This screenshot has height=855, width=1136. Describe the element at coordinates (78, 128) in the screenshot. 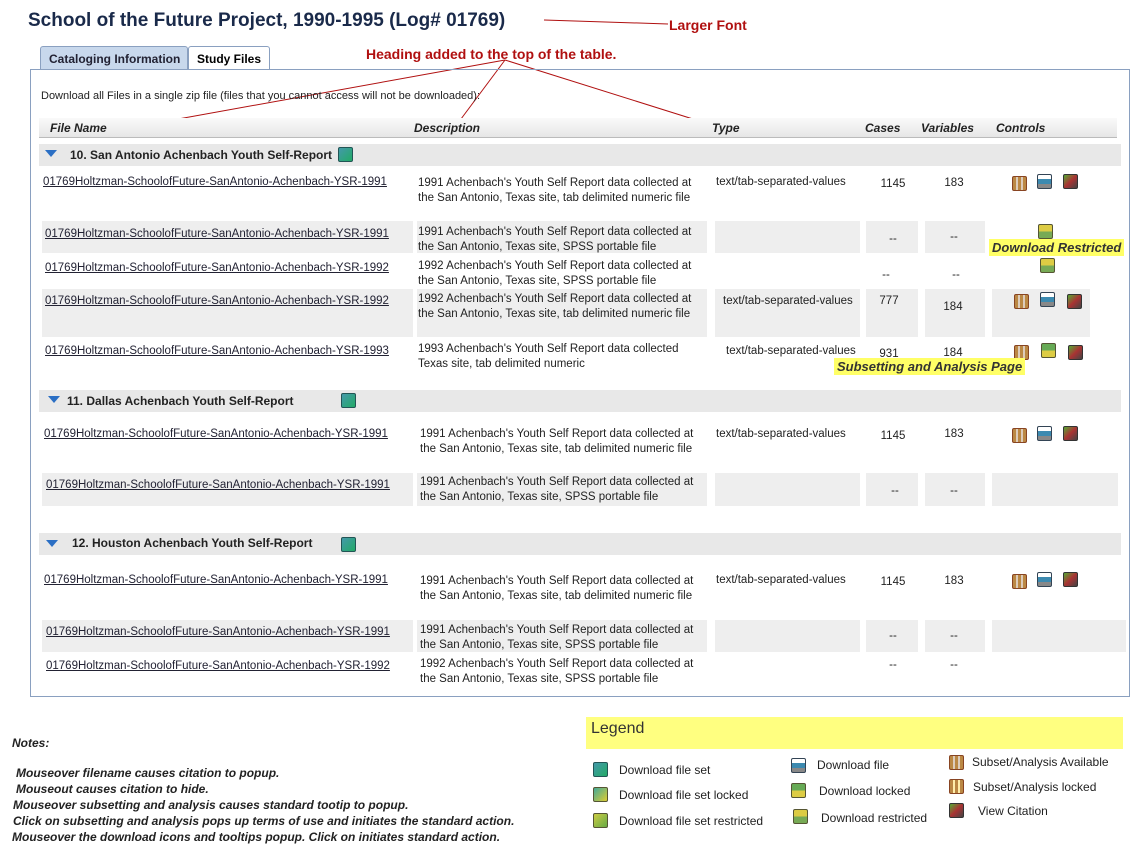

I see `column-file-name: File Name` at that location.